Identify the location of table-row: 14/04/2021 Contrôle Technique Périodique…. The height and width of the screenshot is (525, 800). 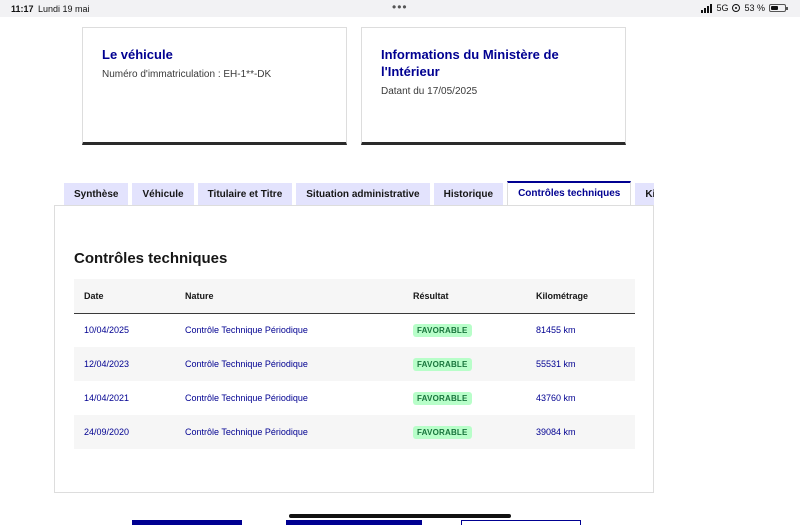
(354, 398).